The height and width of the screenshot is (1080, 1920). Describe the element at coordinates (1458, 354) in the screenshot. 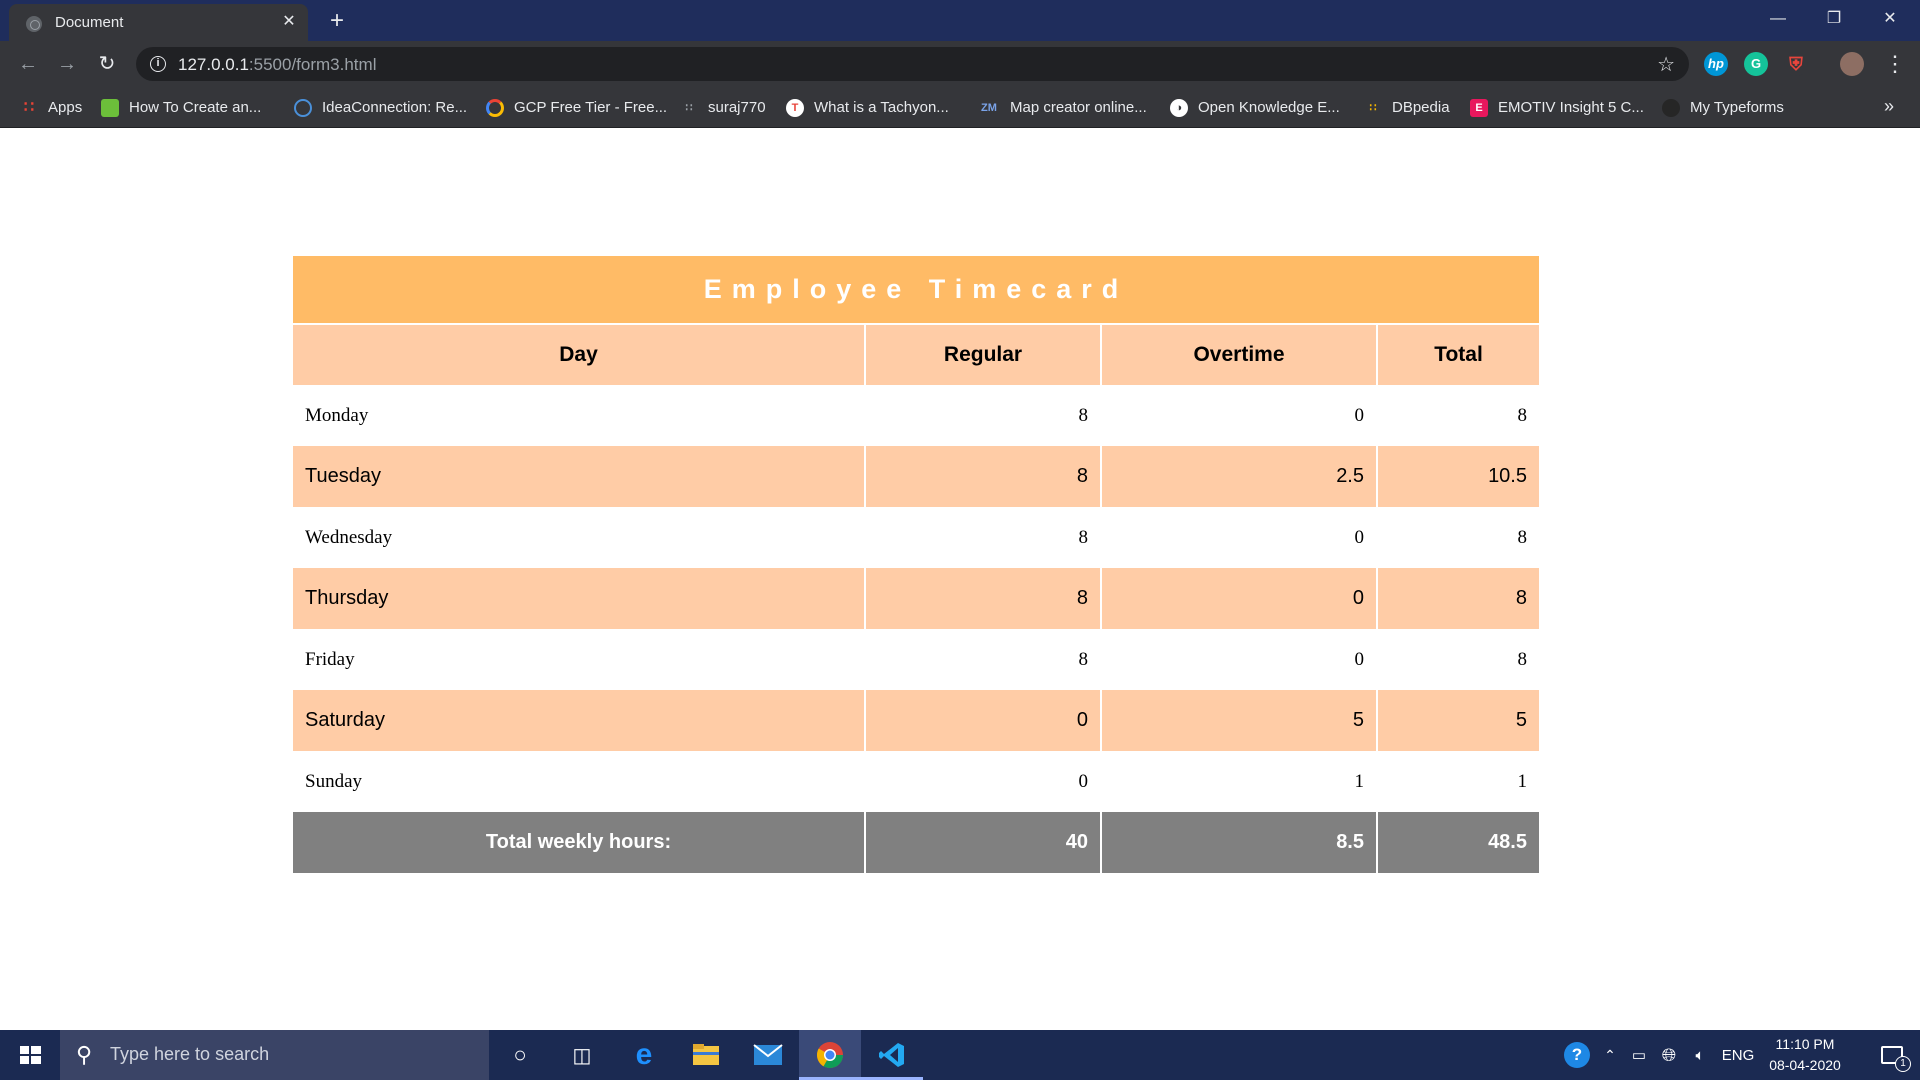

I see `header-total: Total` at that location.